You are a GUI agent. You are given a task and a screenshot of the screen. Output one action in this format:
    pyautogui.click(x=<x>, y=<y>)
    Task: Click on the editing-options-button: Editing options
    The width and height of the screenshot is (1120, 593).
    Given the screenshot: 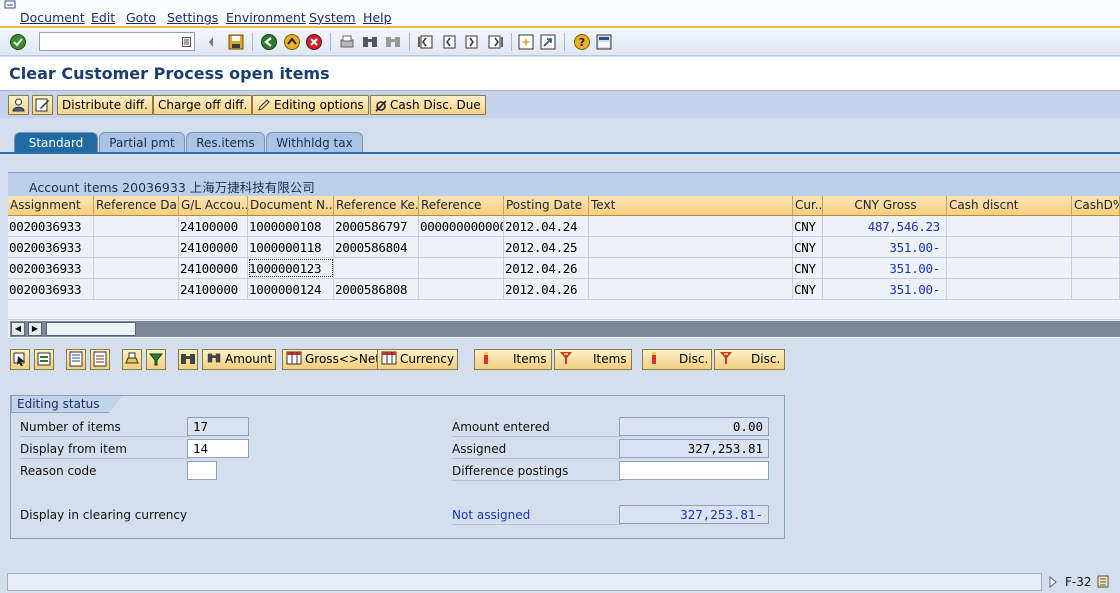 What is the action you would take?
    pyautogui.click(x=310, y=105)
    